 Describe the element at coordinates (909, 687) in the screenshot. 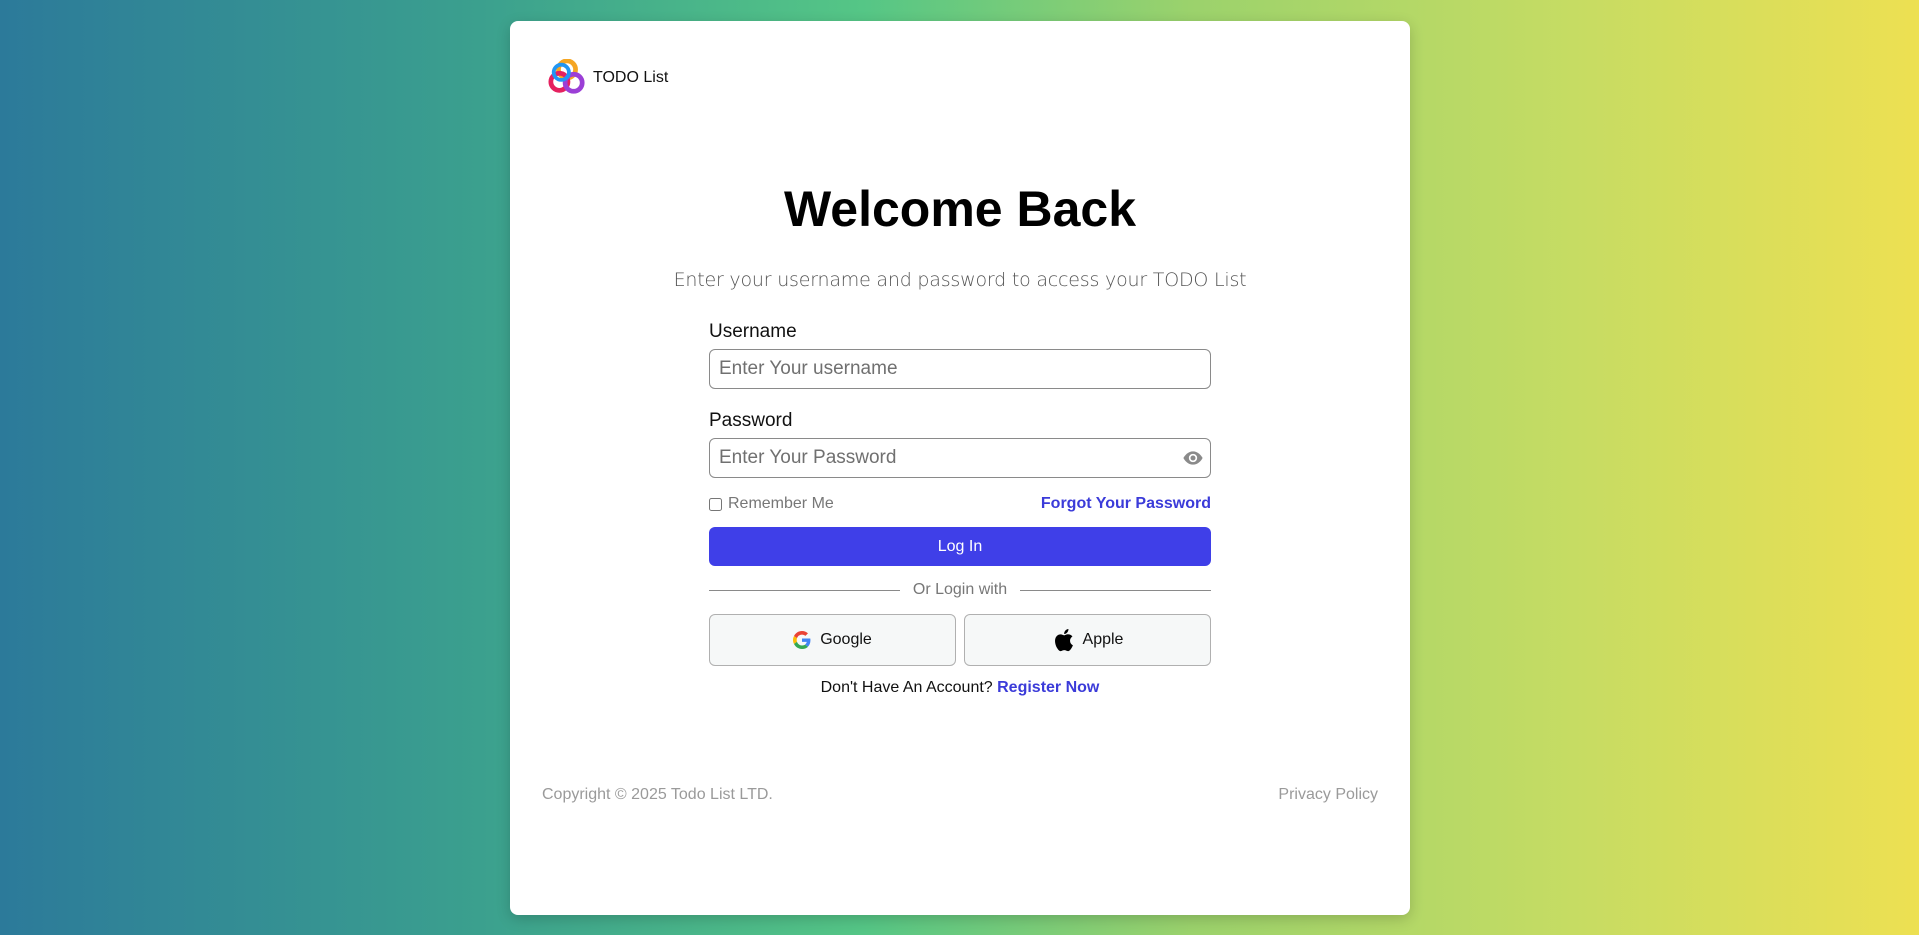

I see `register-prompt: Don't Have An Account?` at that location.